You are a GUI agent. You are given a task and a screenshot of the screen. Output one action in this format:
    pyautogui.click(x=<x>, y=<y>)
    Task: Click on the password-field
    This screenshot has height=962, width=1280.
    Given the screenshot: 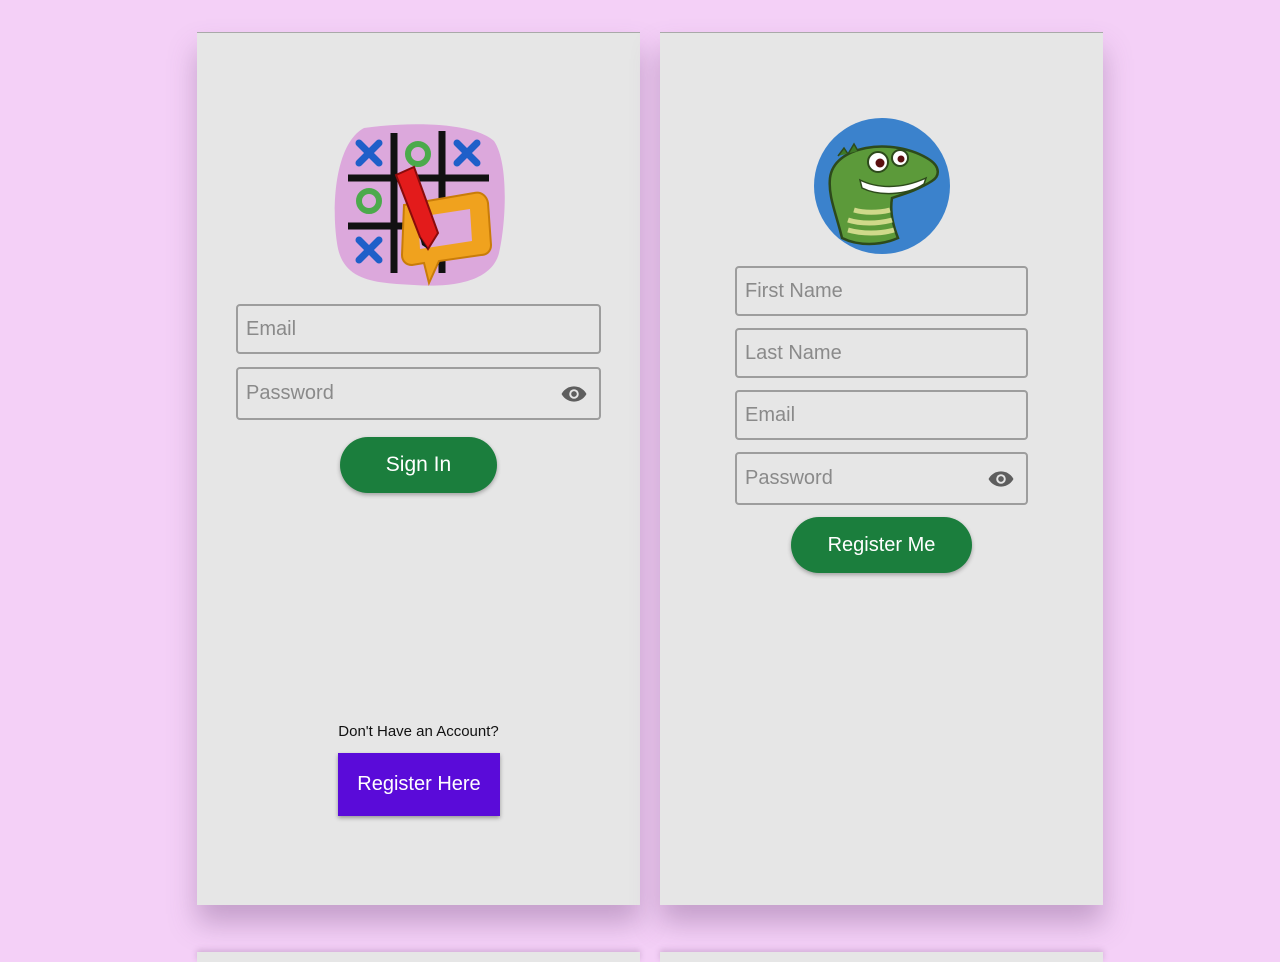 What is the action you would take?
    pyautogui.click(x=418, y=393)
    